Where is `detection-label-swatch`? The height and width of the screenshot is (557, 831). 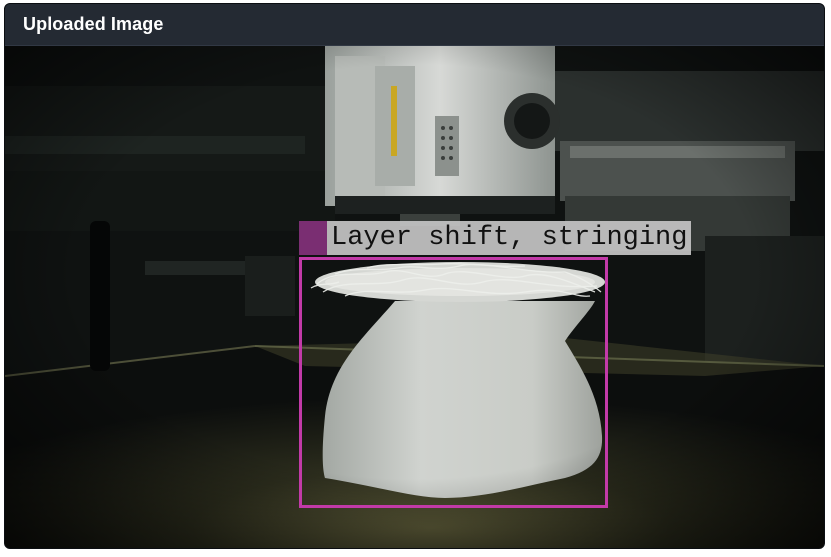
detection-label-swatch is located at coordinates (313, 238).